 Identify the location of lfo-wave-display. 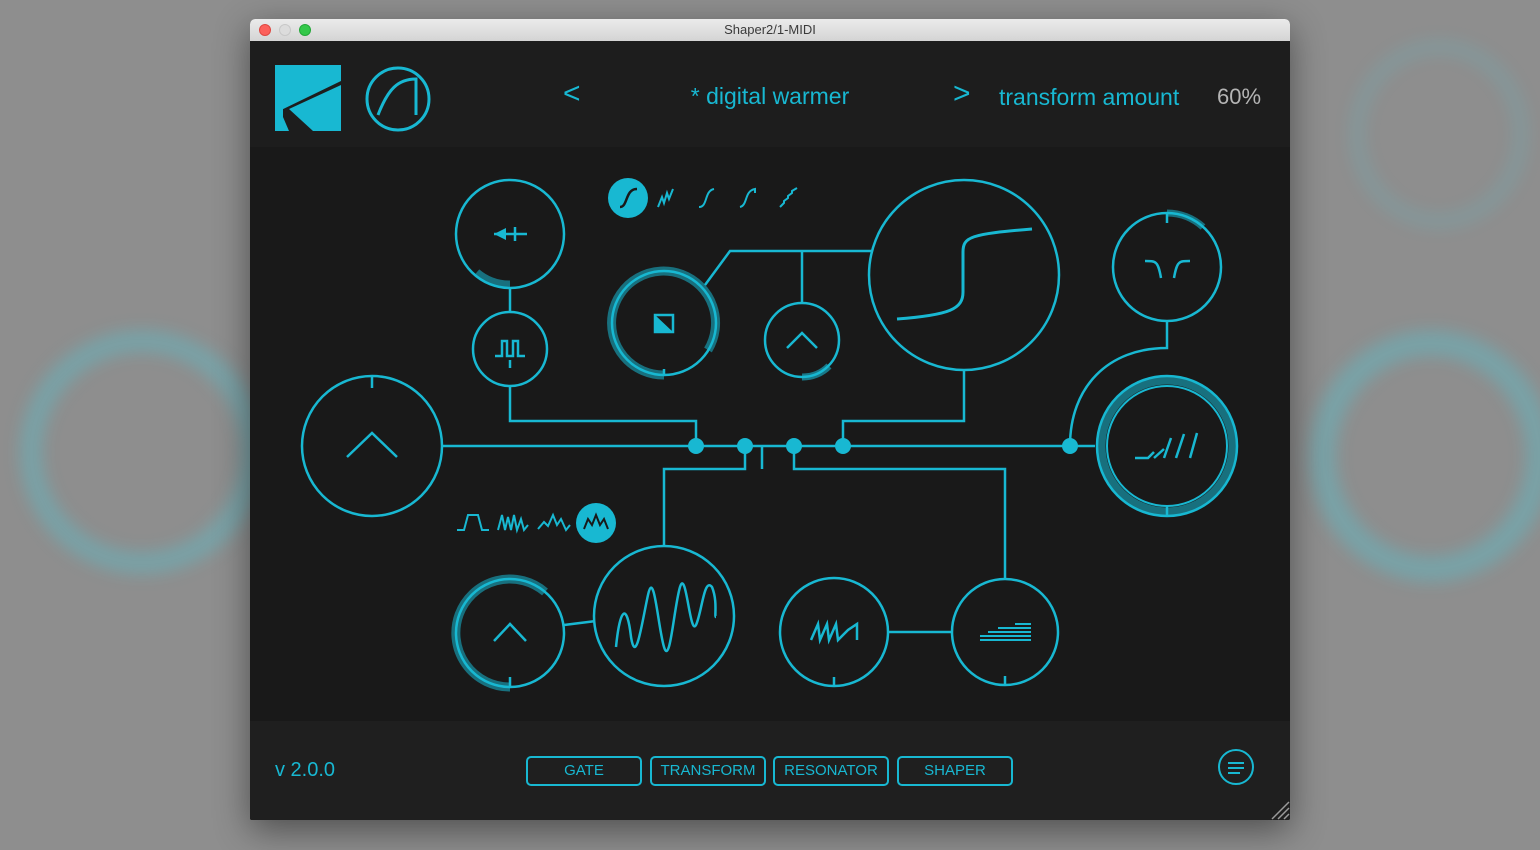
(664, 616).